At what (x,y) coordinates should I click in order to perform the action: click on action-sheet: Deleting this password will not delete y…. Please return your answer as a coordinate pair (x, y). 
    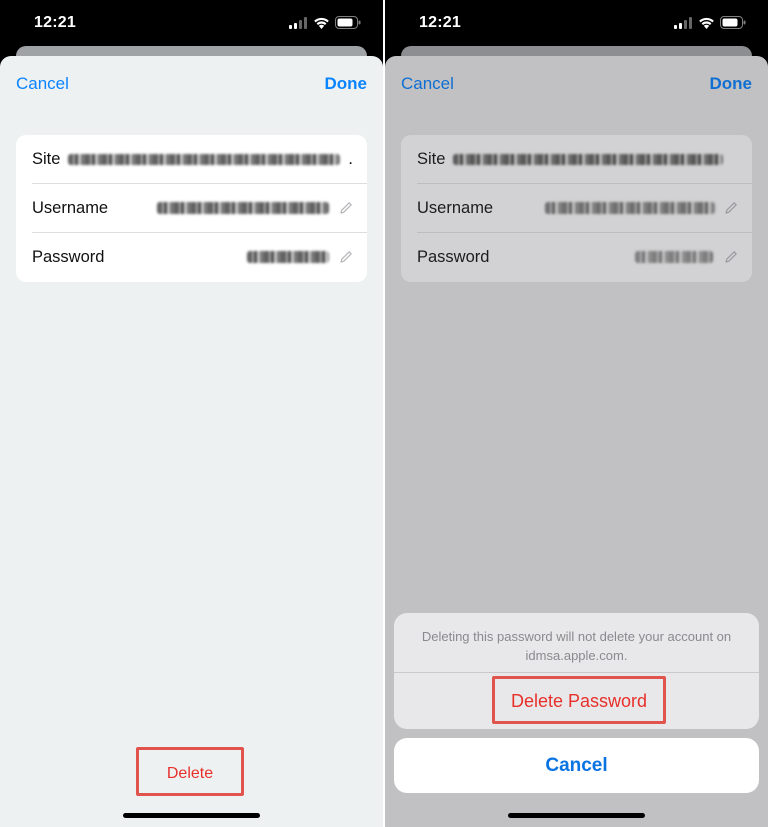
    Looking at the image, I should click on (576, 671).